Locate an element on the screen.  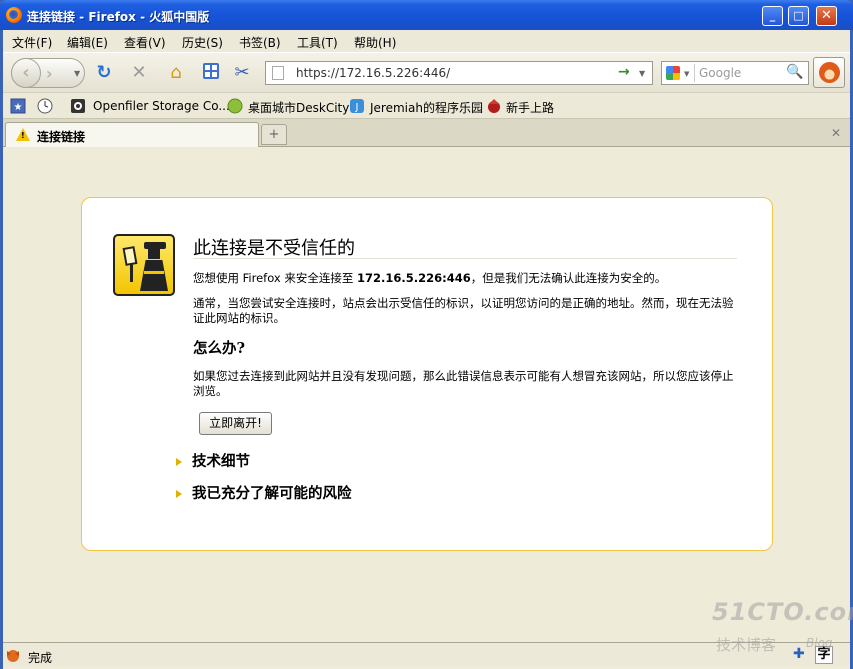
menu-bookmarks: 书签(B) is located at coordinates (260, 42).